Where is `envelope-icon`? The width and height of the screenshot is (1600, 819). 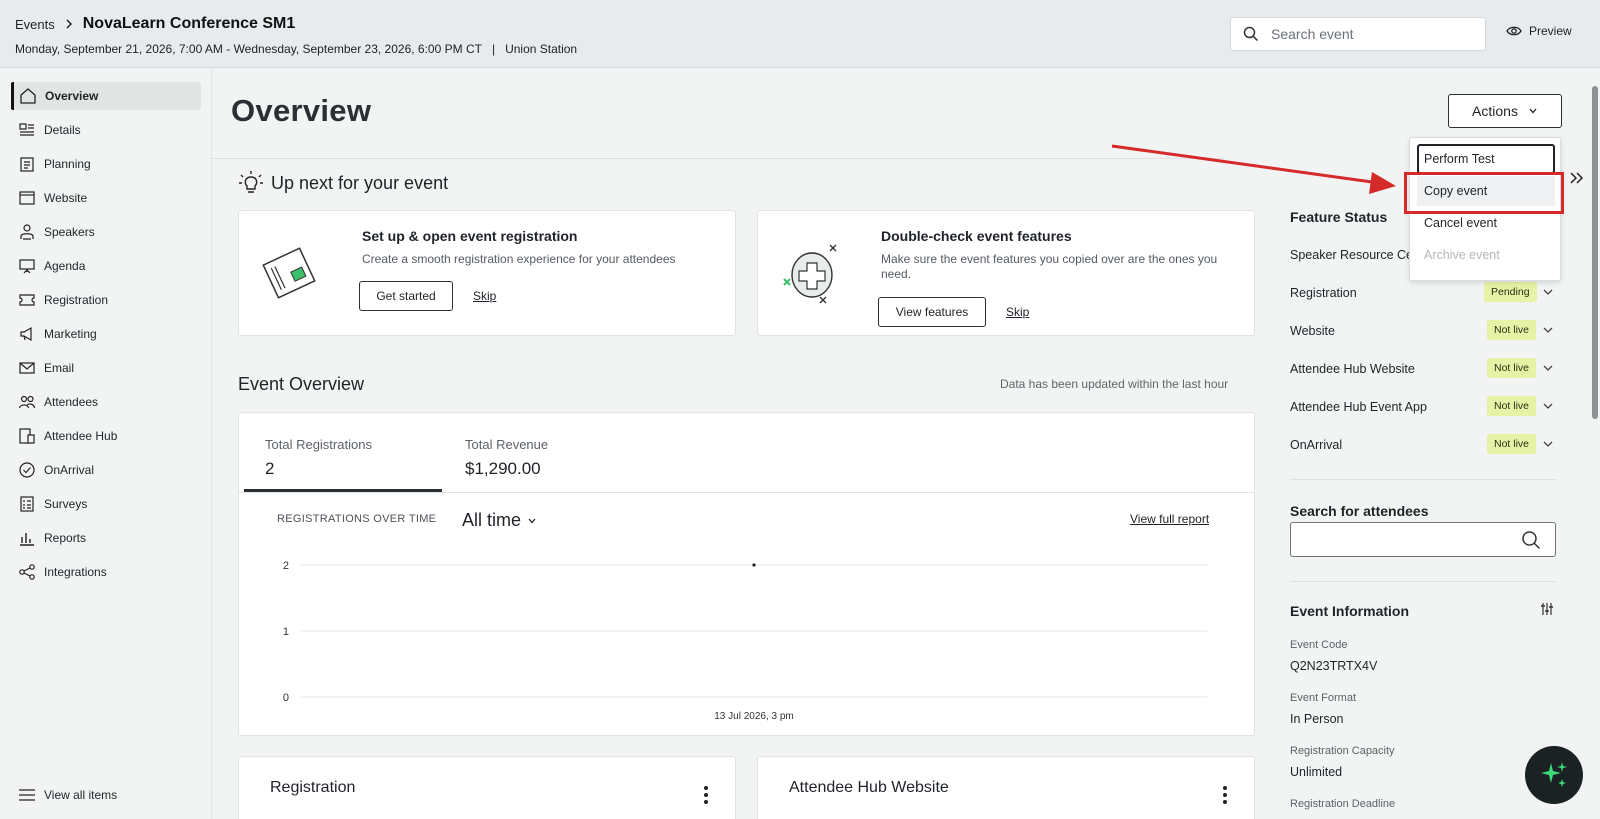
envelope-icon is located at coordinates (27, 368).